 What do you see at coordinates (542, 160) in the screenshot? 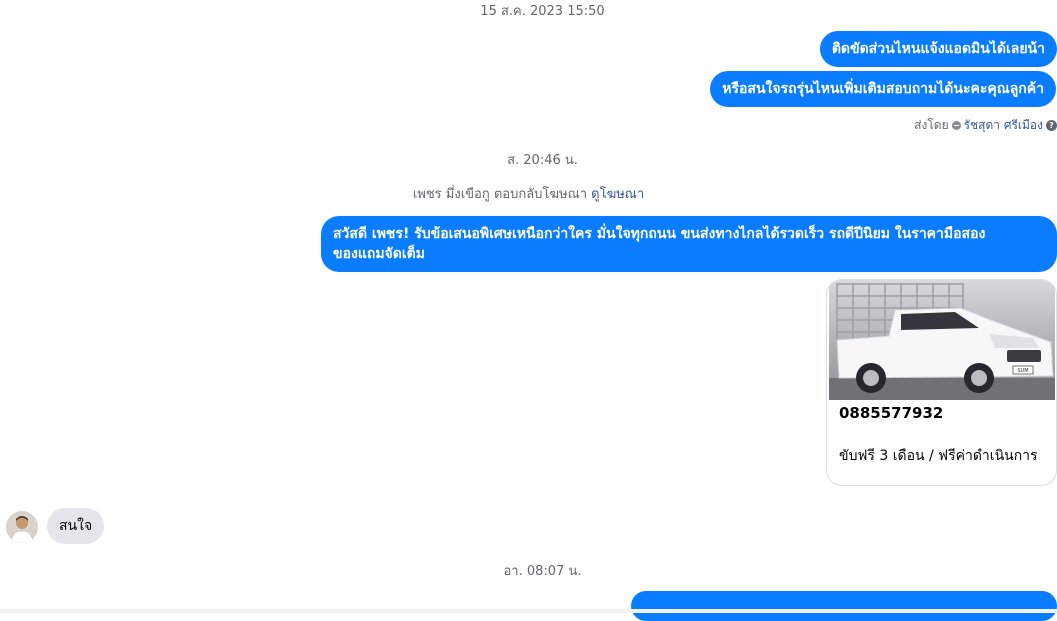
I see `timestamp-divider: ส. 20:46 น.` at bounding box center [542, 160].